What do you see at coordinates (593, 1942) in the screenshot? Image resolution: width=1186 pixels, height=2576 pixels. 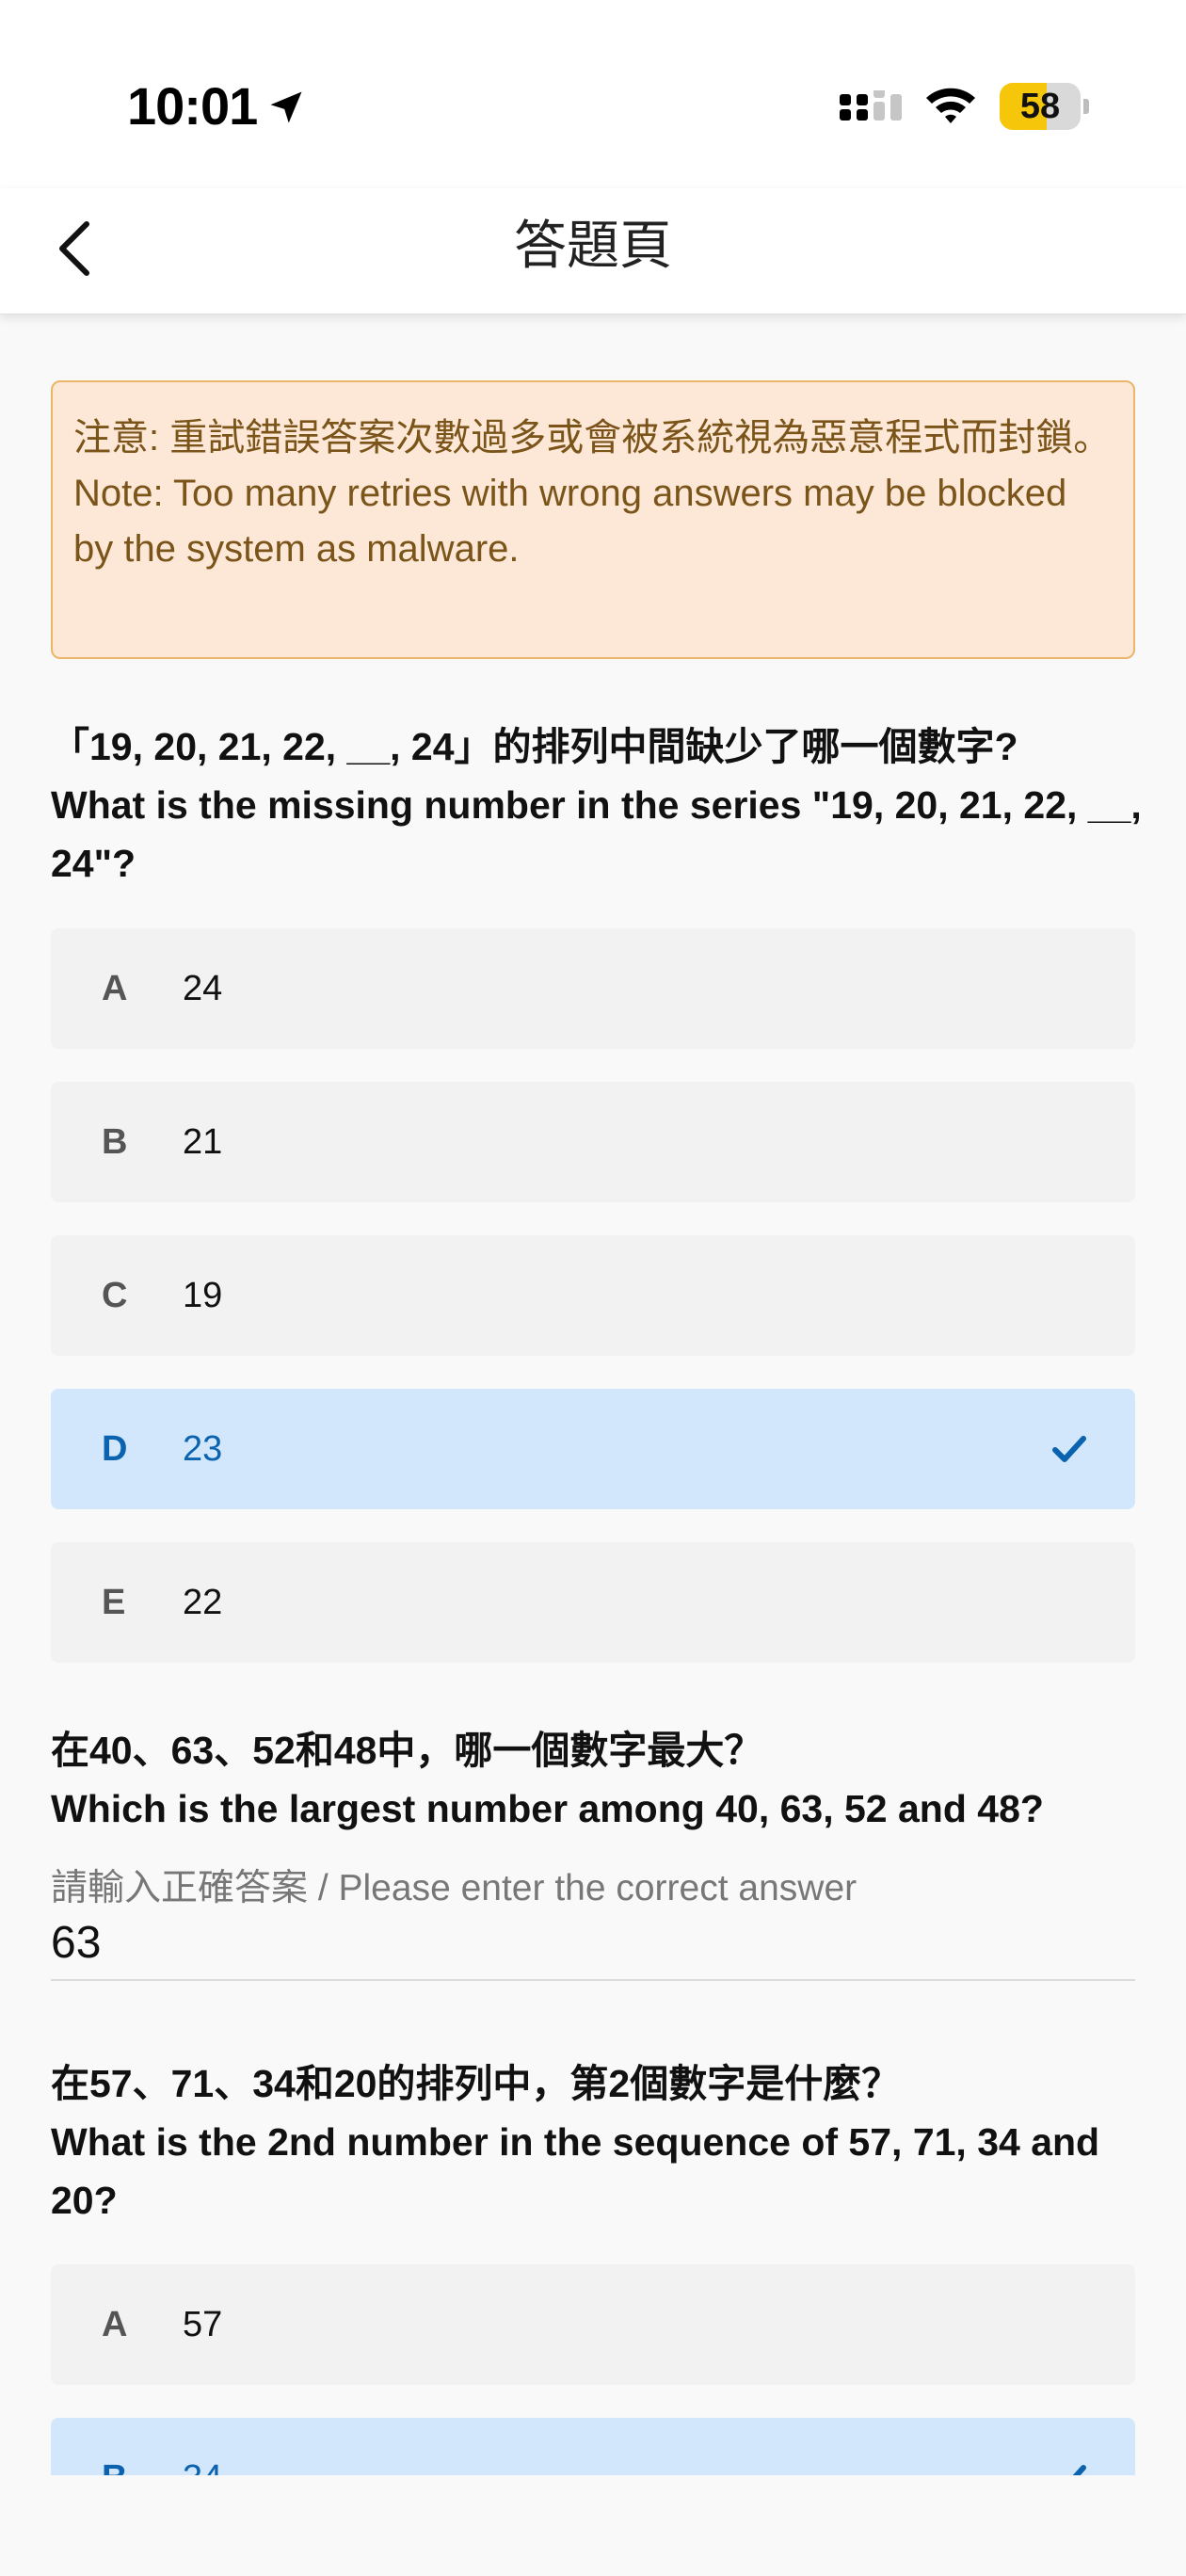 I see `answer-input` at bounding box center [593, 1942].